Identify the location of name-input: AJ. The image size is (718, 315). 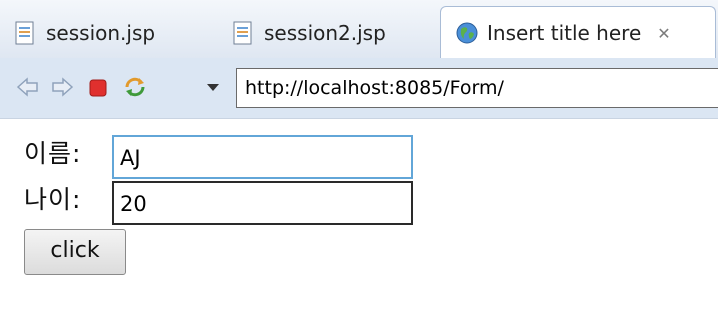
(262, 157).